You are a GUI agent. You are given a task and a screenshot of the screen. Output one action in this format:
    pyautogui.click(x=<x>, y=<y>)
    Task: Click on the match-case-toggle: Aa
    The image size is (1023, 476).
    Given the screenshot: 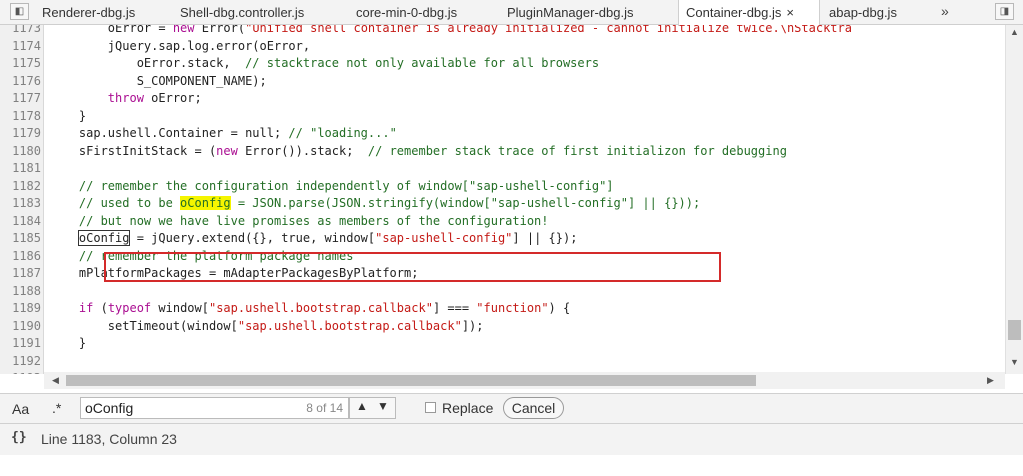 What is the action you would take?
    pyautogui.click(x=20, y=409)
    